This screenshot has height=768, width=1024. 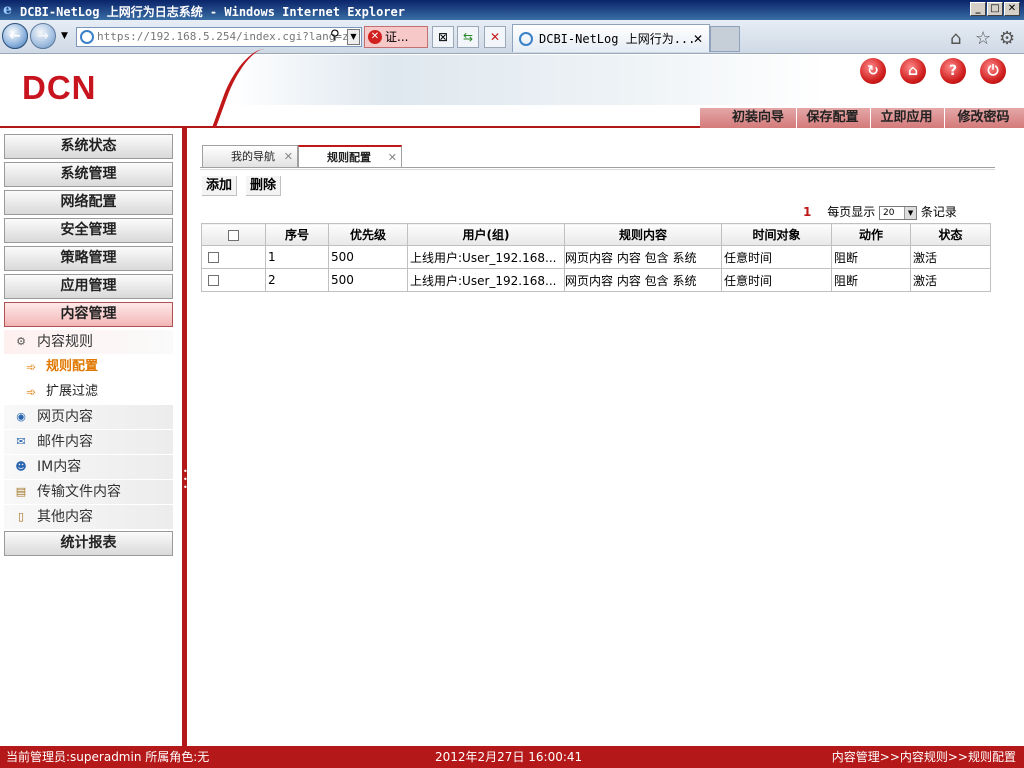 I want to click on sidebar-item-network-config: 网络配置, so click(x=88, y=202).